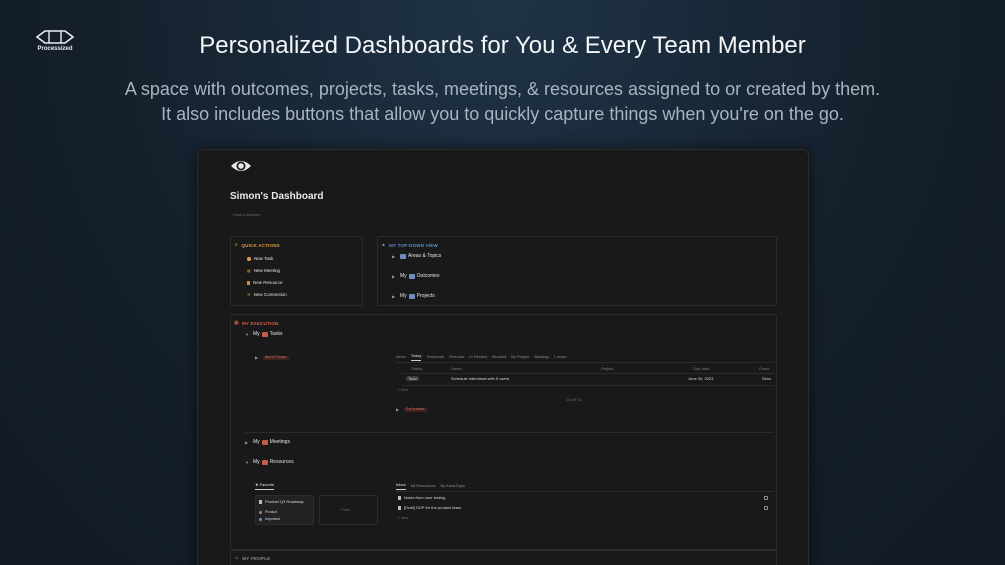 This screenshot has height=565, width=1005. I want to click on resource-card: Product Q3 Roadmap Product Important, so click(284, 510).